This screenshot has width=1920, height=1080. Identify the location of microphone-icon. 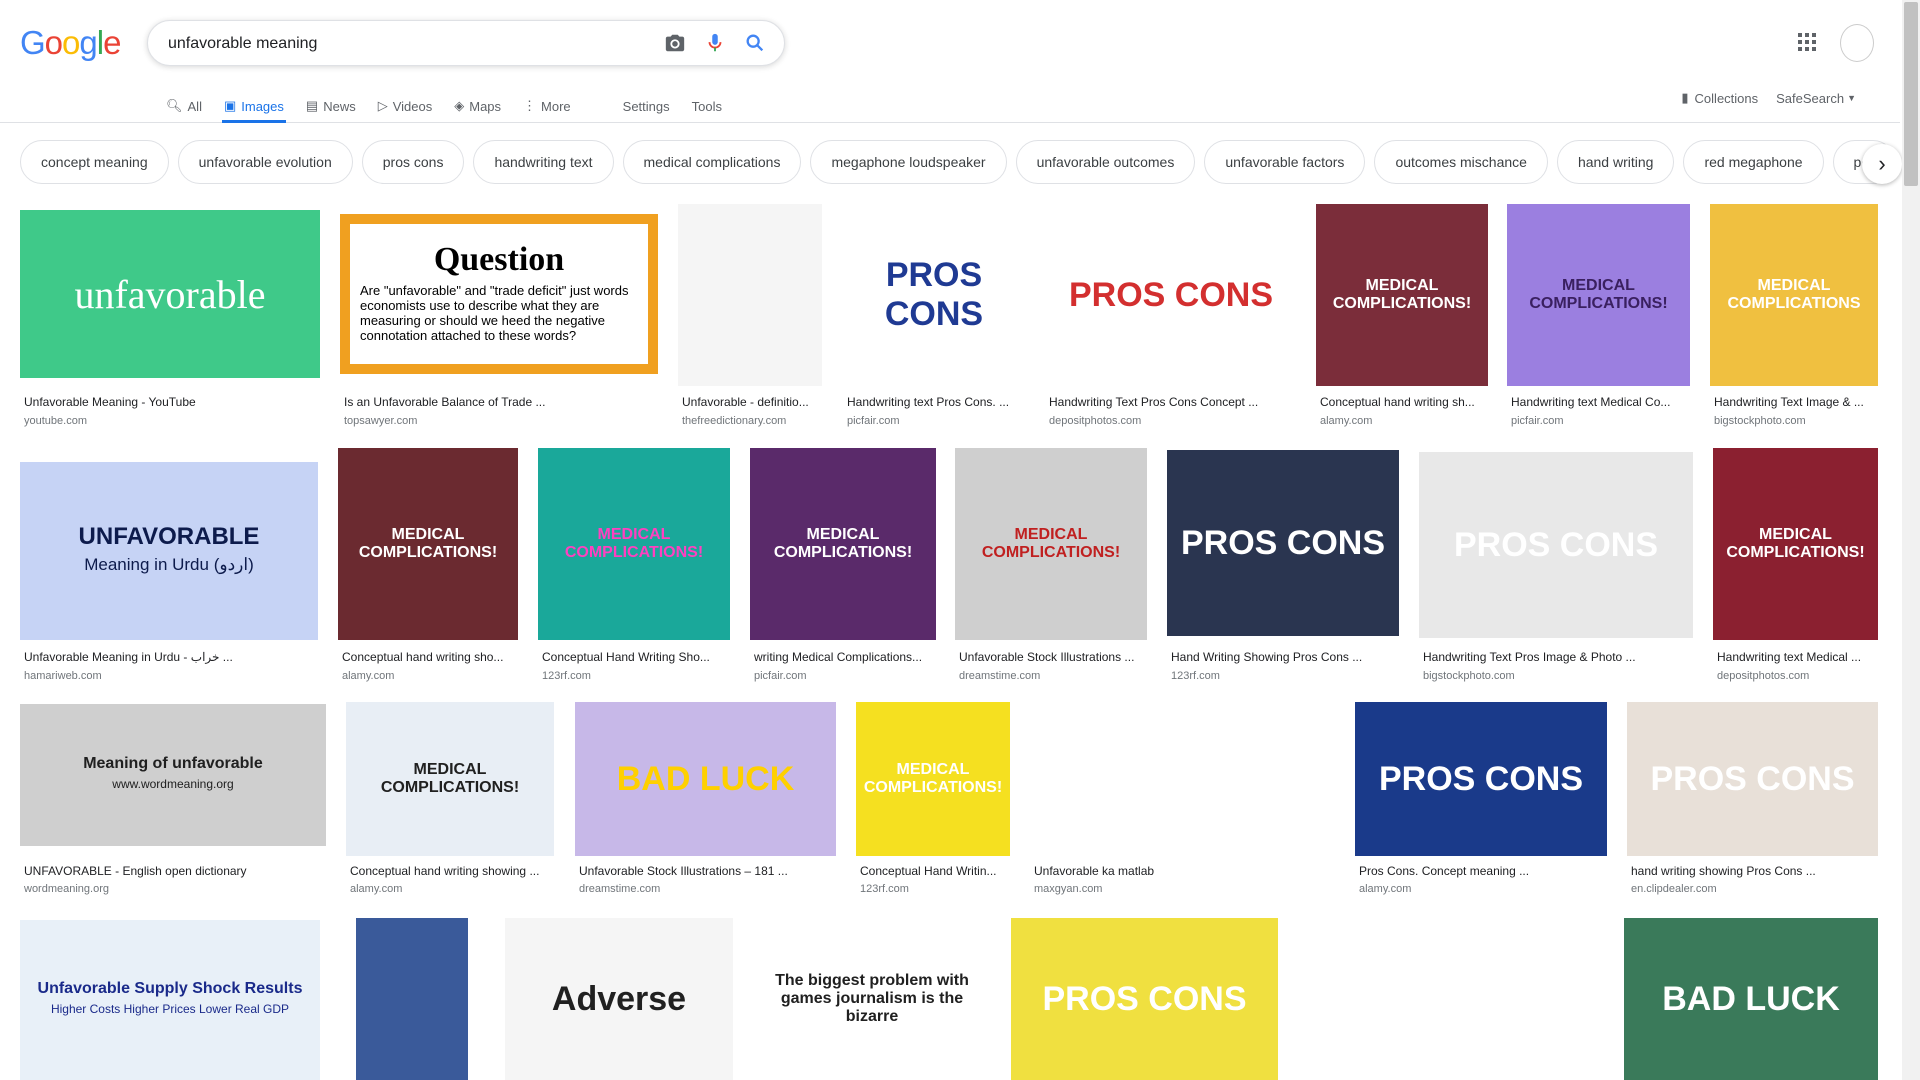
(715, 43).